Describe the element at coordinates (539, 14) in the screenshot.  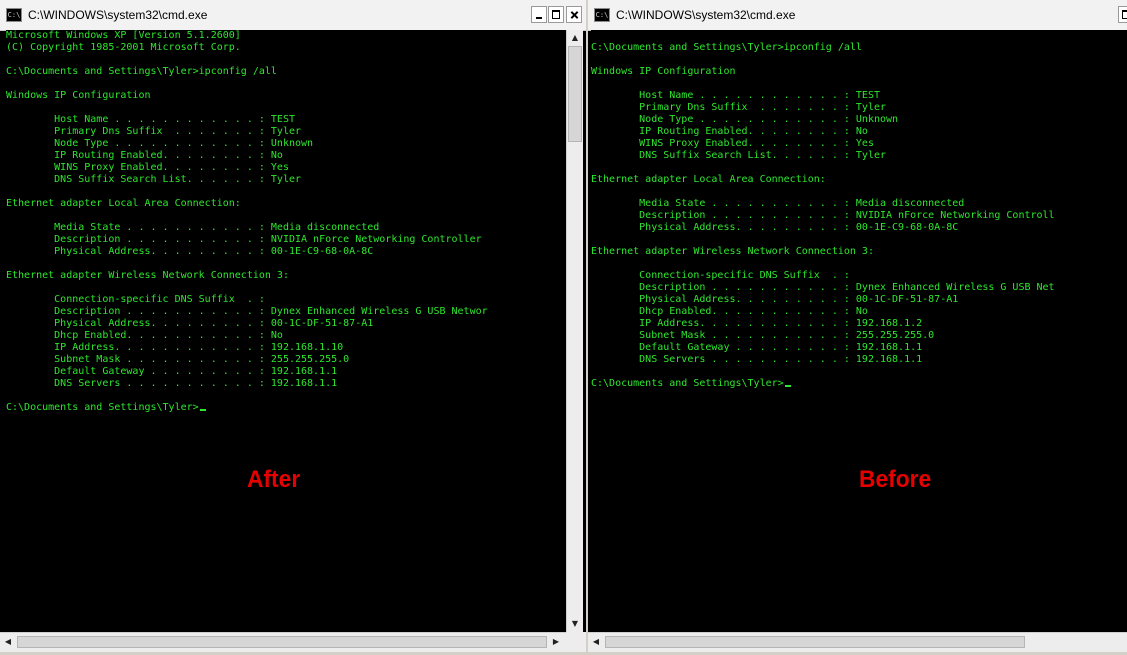
I see `minimize-button` at that location.